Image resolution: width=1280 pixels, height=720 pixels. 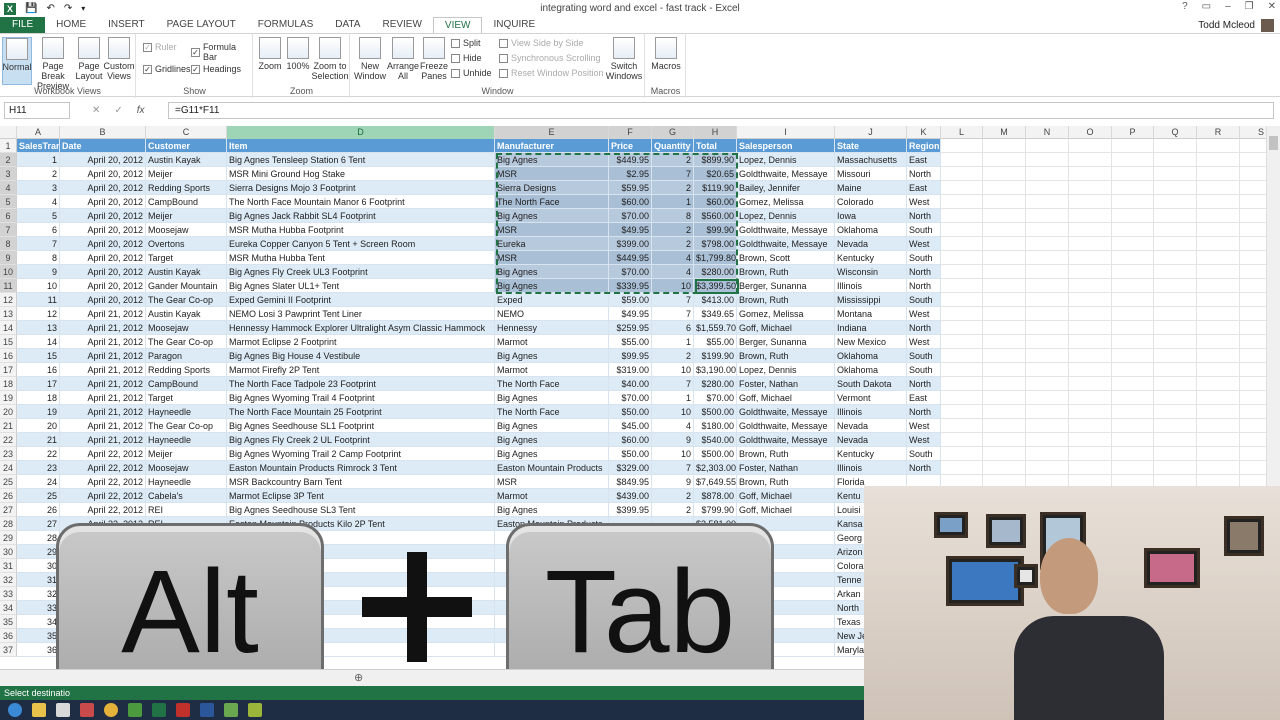 What do you see at coordinates (552, 342) in the screenshot?
I see `table-cell: Marmot` at bounding box center [552, 342].